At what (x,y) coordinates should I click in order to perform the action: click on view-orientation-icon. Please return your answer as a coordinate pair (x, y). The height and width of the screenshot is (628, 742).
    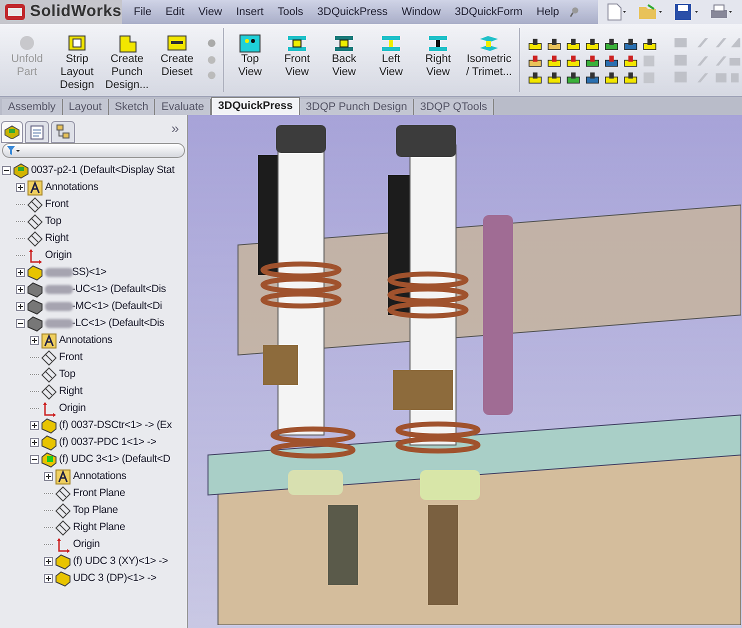
    Looking at the image, I should click on (250, 43).